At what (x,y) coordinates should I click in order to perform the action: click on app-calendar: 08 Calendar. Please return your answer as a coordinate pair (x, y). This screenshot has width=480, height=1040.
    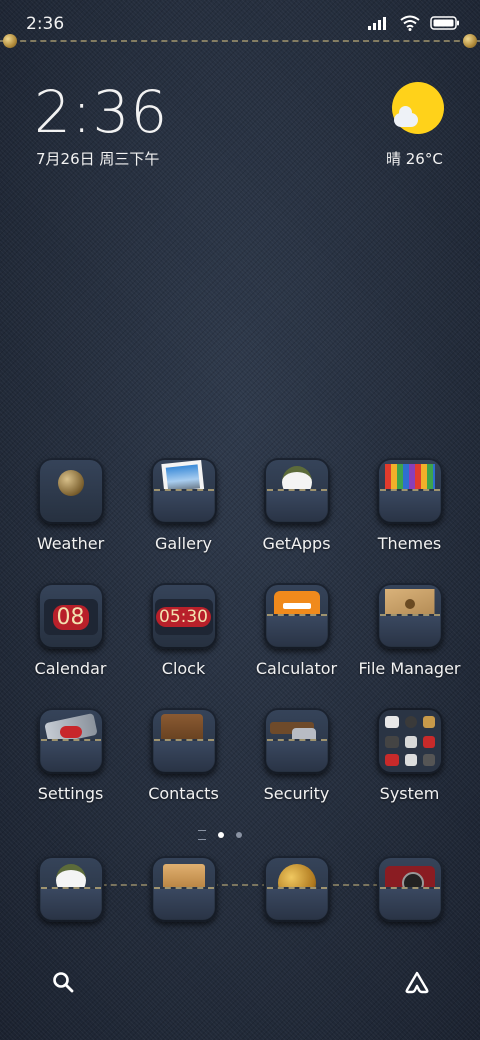
    Looking at the image, I should click on (70, 645).